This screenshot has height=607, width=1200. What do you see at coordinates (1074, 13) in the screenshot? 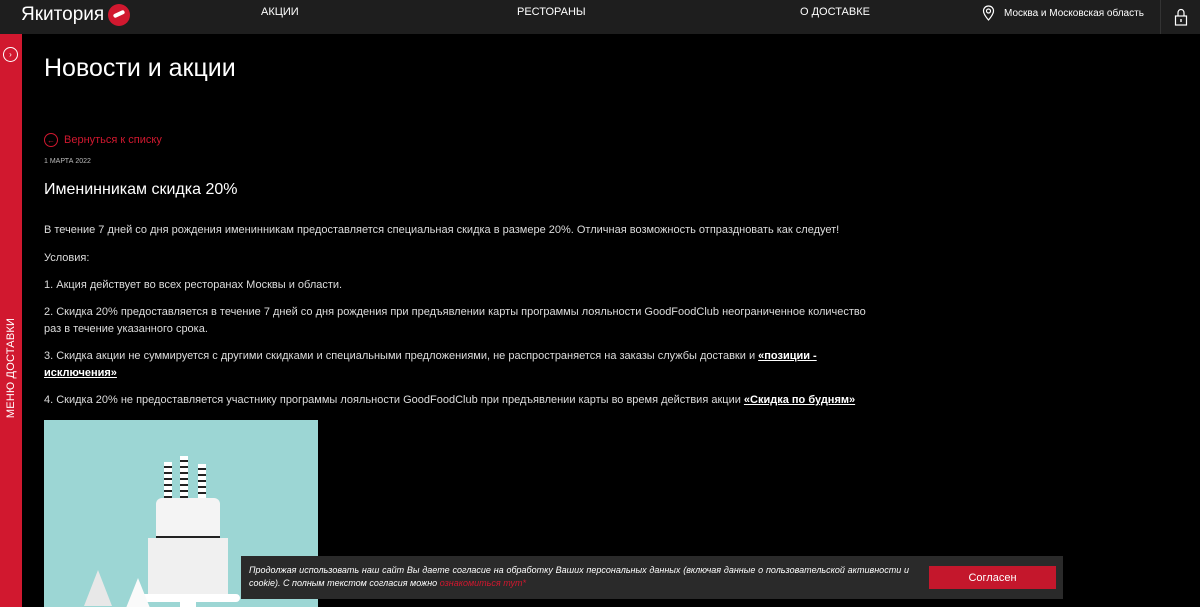
I see `region-label: Москва и Московская область` at bounding box center [1074, 13].